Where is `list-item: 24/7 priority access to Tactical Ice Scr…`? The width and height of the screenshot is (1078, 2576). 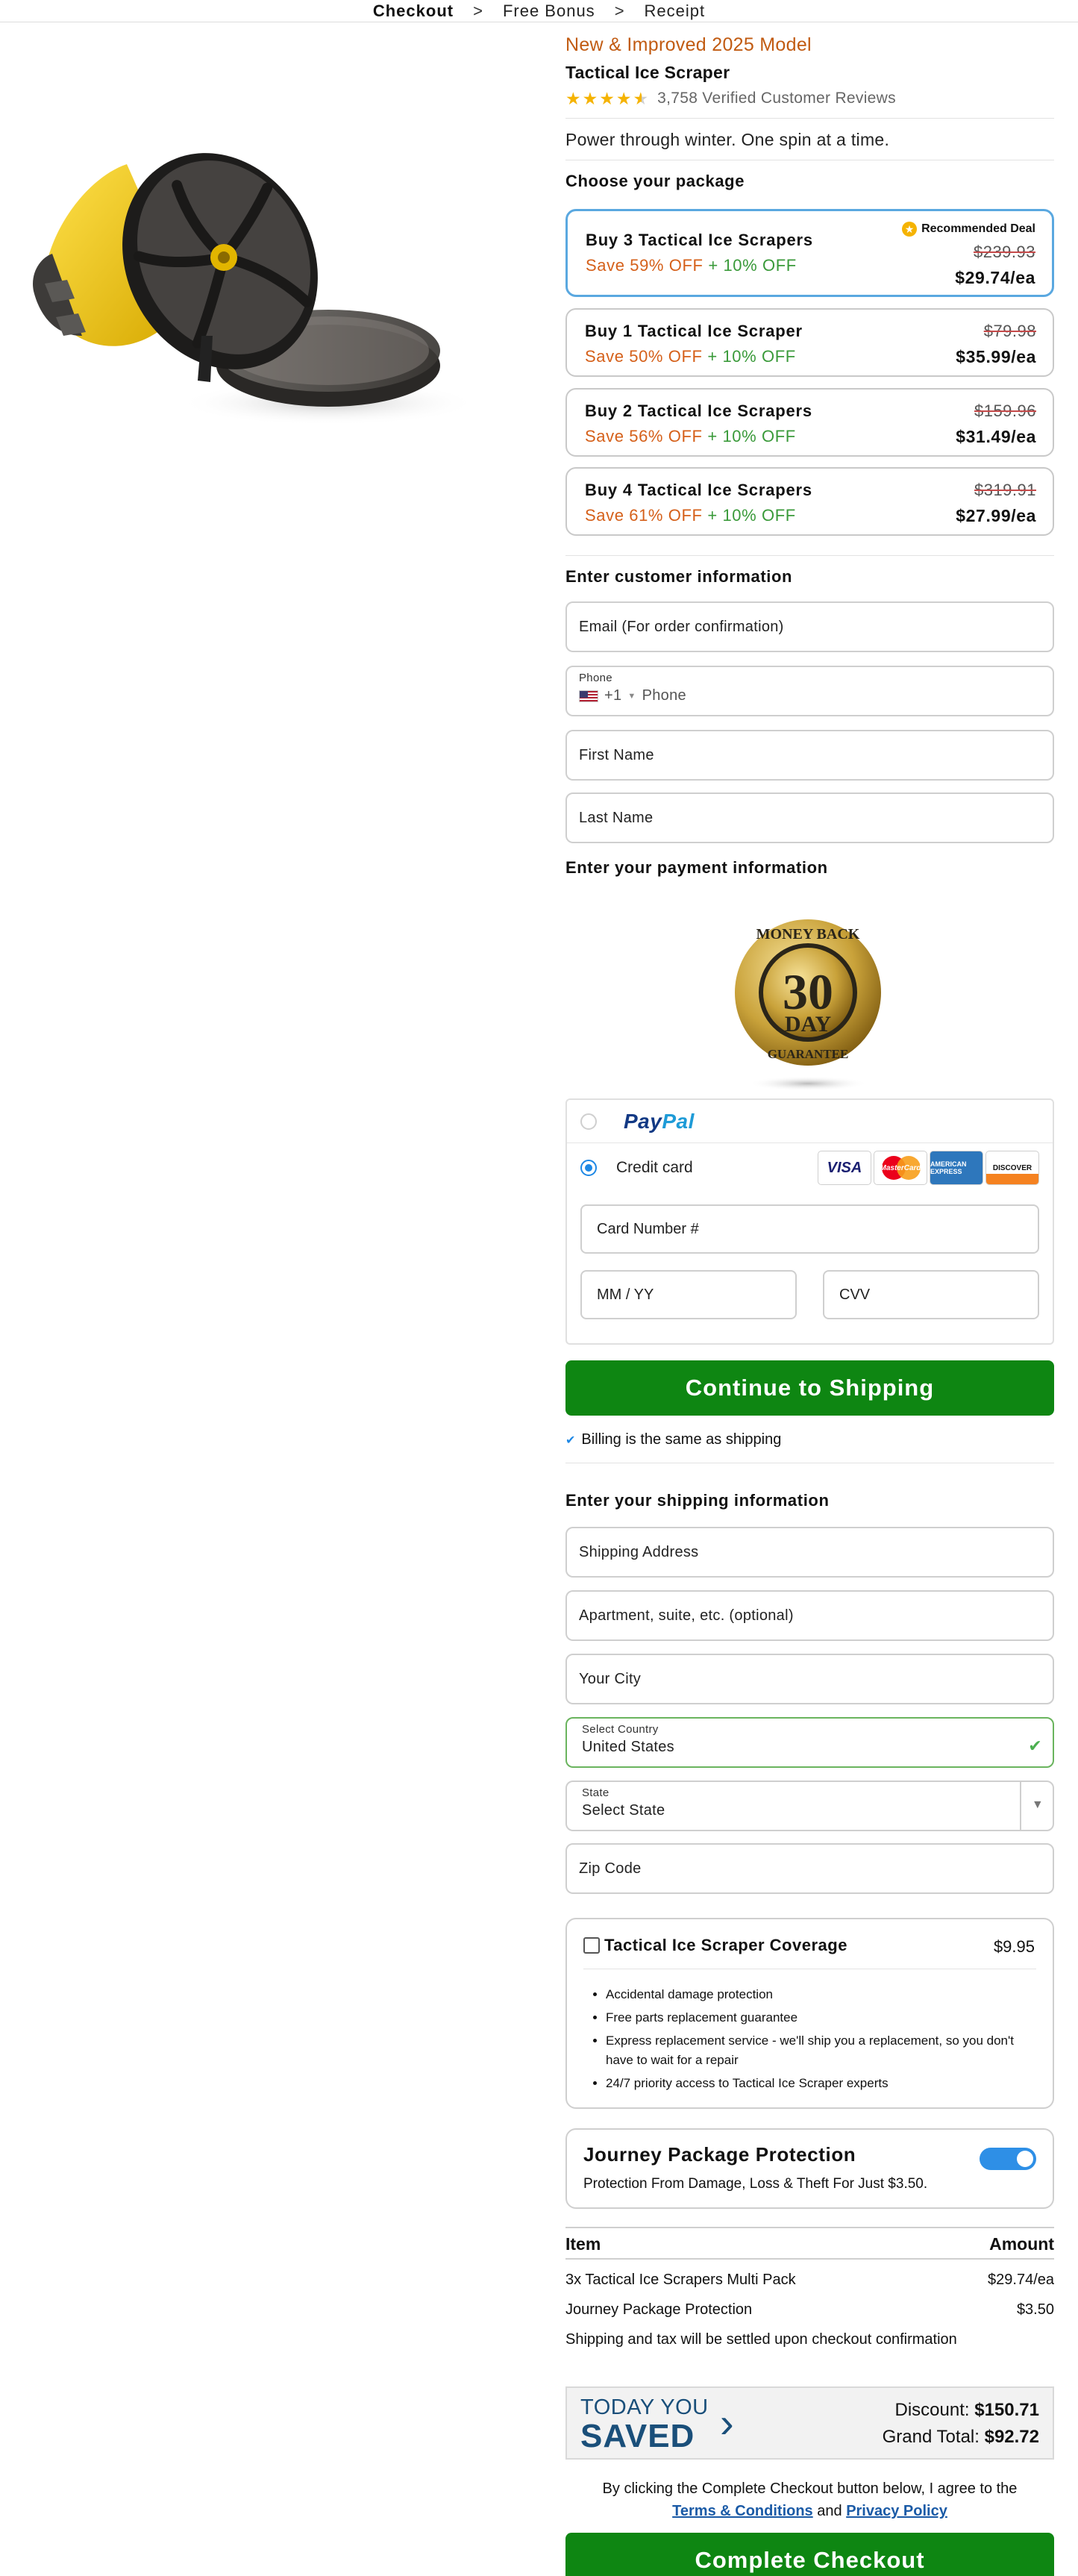
list-item: 24/7 priority access to Tactical Ice Scr… is located at coordinates (819, 2083).